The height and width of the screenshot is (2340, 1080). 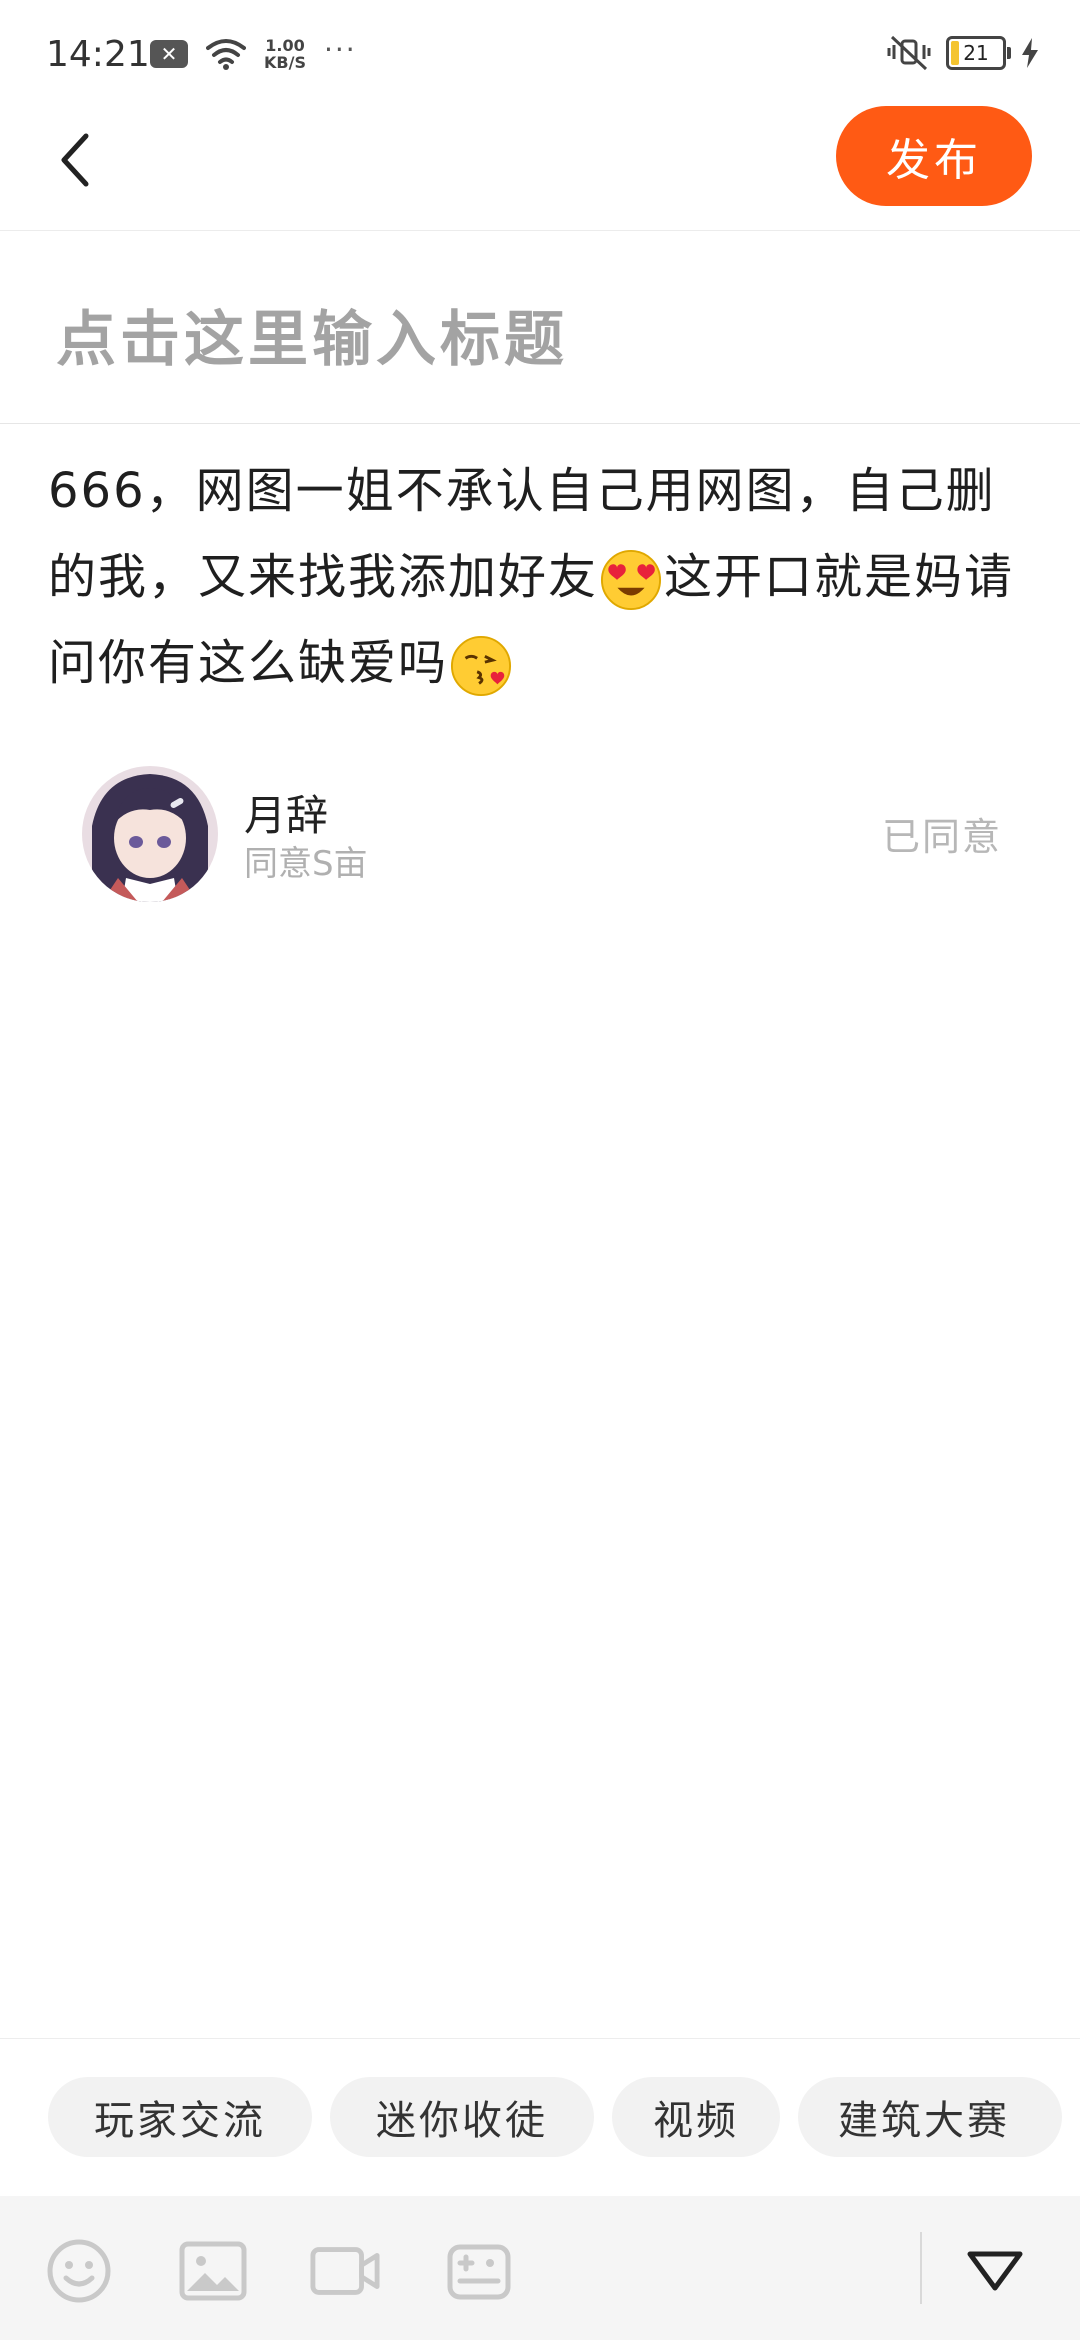 I want to click on wifi-icon, so click(x=226, y=54).